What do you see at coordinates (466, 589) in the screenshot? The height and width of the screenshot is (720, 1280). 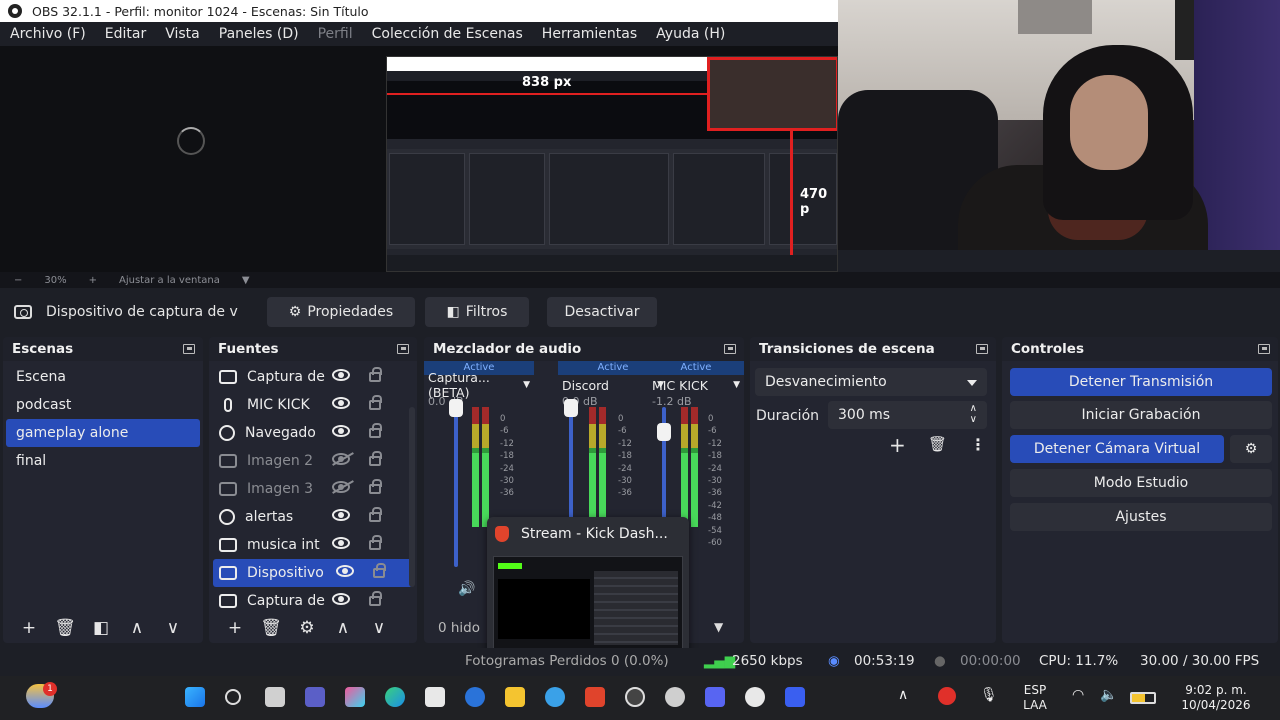 I see `speaker-icon: 🔊` at bounding box center [466, 589].